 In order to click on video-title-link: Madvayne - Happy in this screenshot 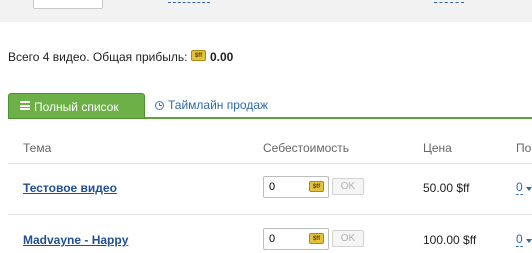, I will do `click(75, 240)`.